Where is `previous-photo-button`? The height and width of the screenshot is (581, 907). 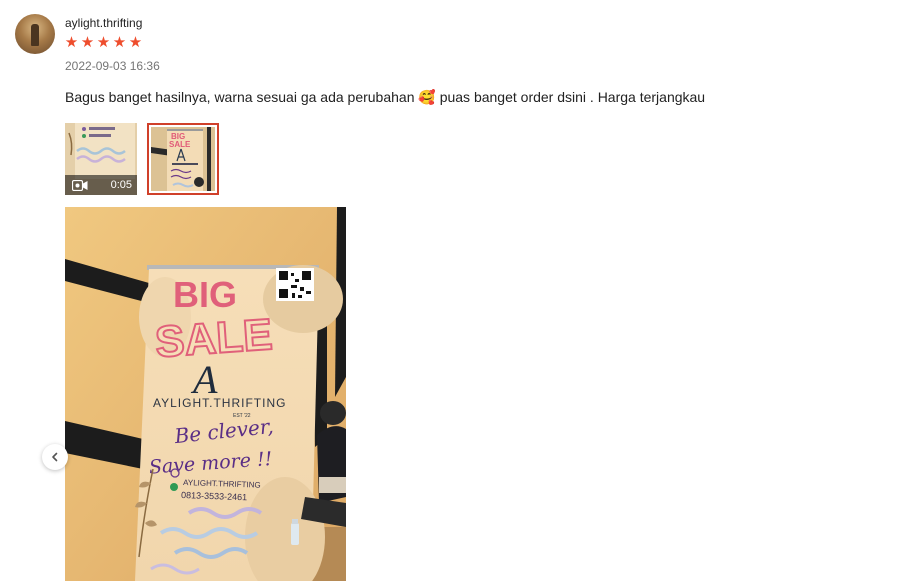 previous-photo-button is located at coordinates (55, 457).